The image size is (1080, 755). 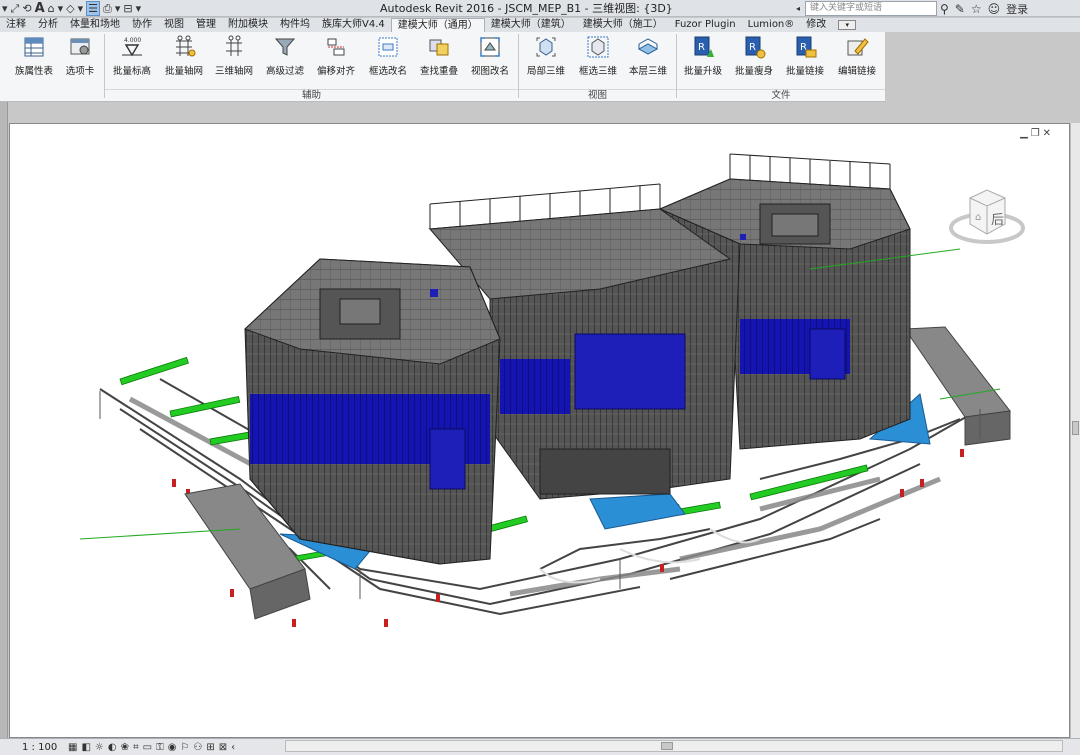 What do you see at coordinates (80, 71) in the screenshot?
I see `button-label: 选项卡` at bounding box center [80, 71].